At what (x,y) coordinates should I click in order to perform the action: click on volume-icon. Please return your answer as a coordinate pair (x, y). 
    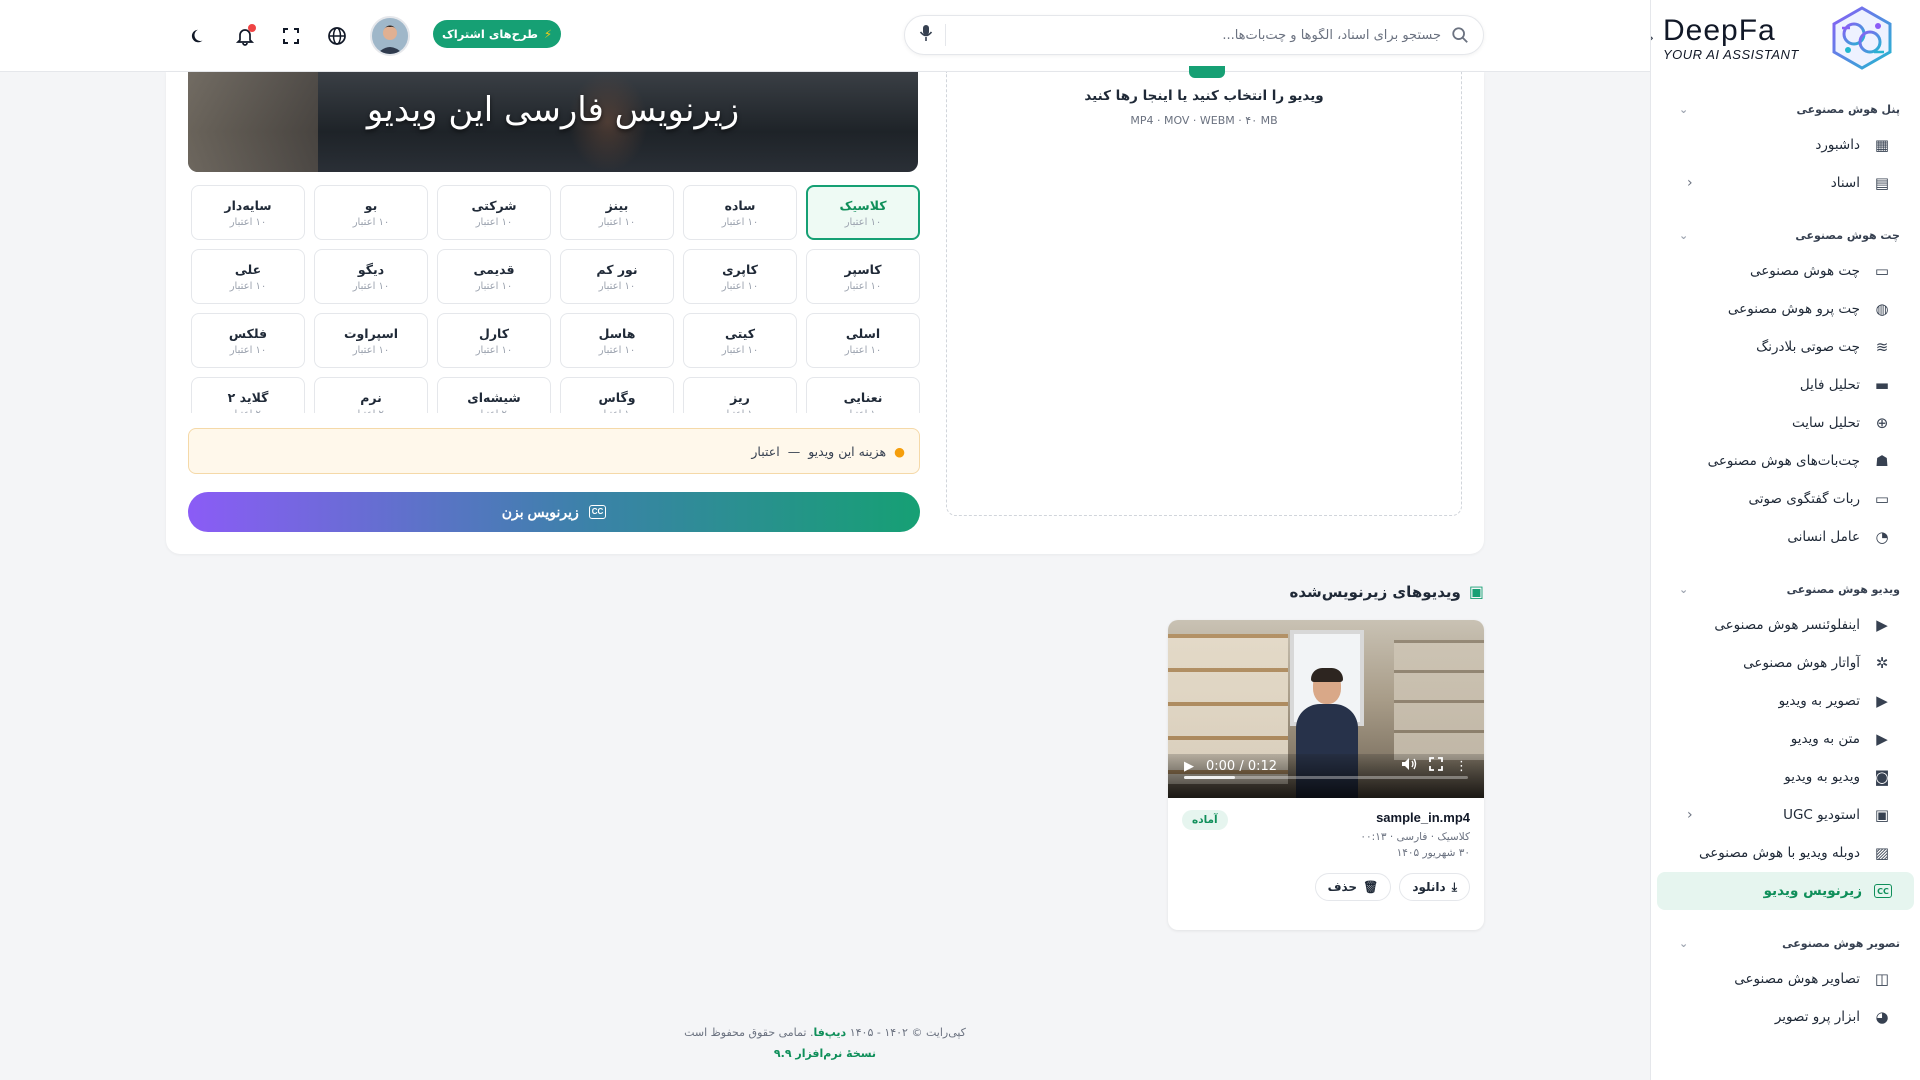
    Looking at the image, I should click on (1409, 766).